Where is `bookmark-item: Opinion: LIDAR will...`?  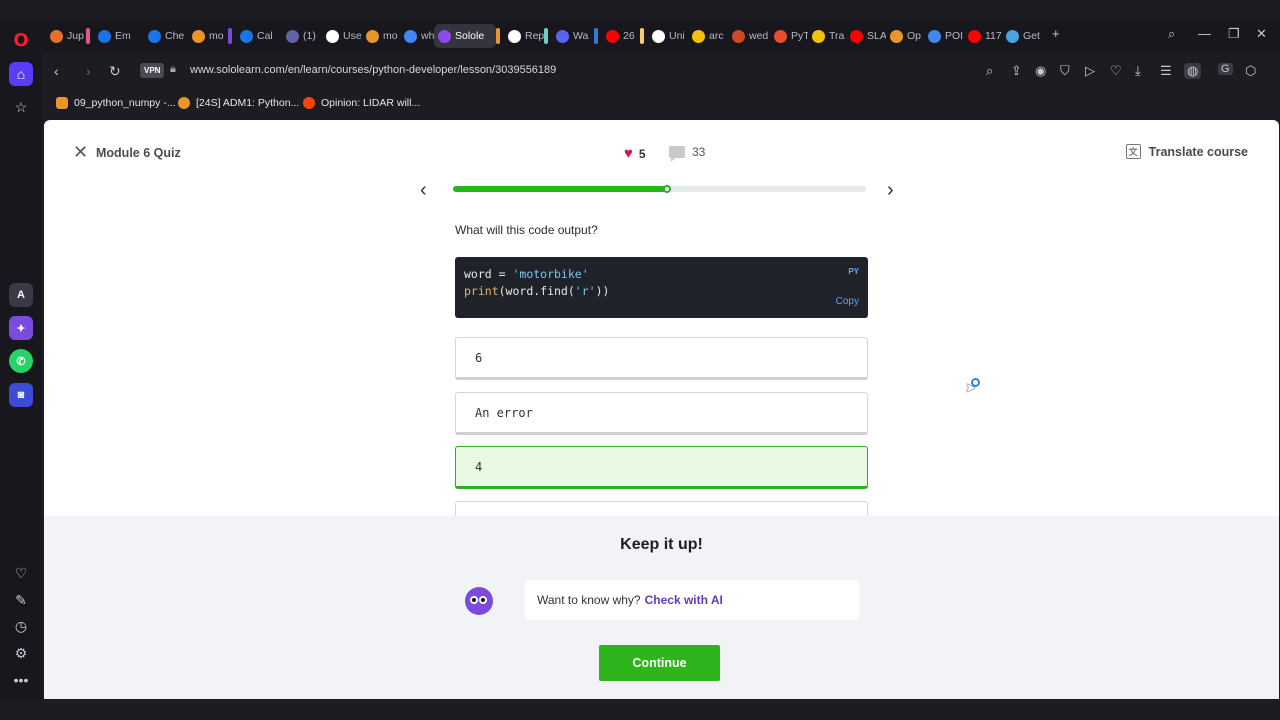
bookmark-item: Opinion: LIDAR will... is located at coordinates (361, 103).